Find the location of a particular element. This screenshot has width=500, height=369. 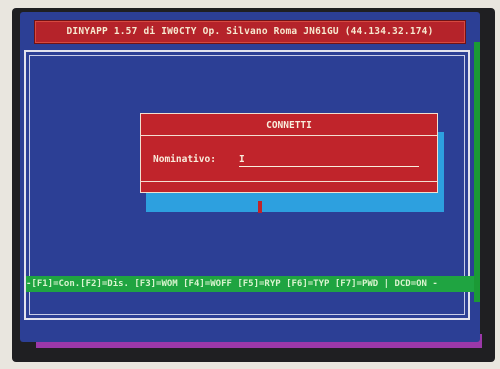

dialog-connector is located at coordinates (260, 207).